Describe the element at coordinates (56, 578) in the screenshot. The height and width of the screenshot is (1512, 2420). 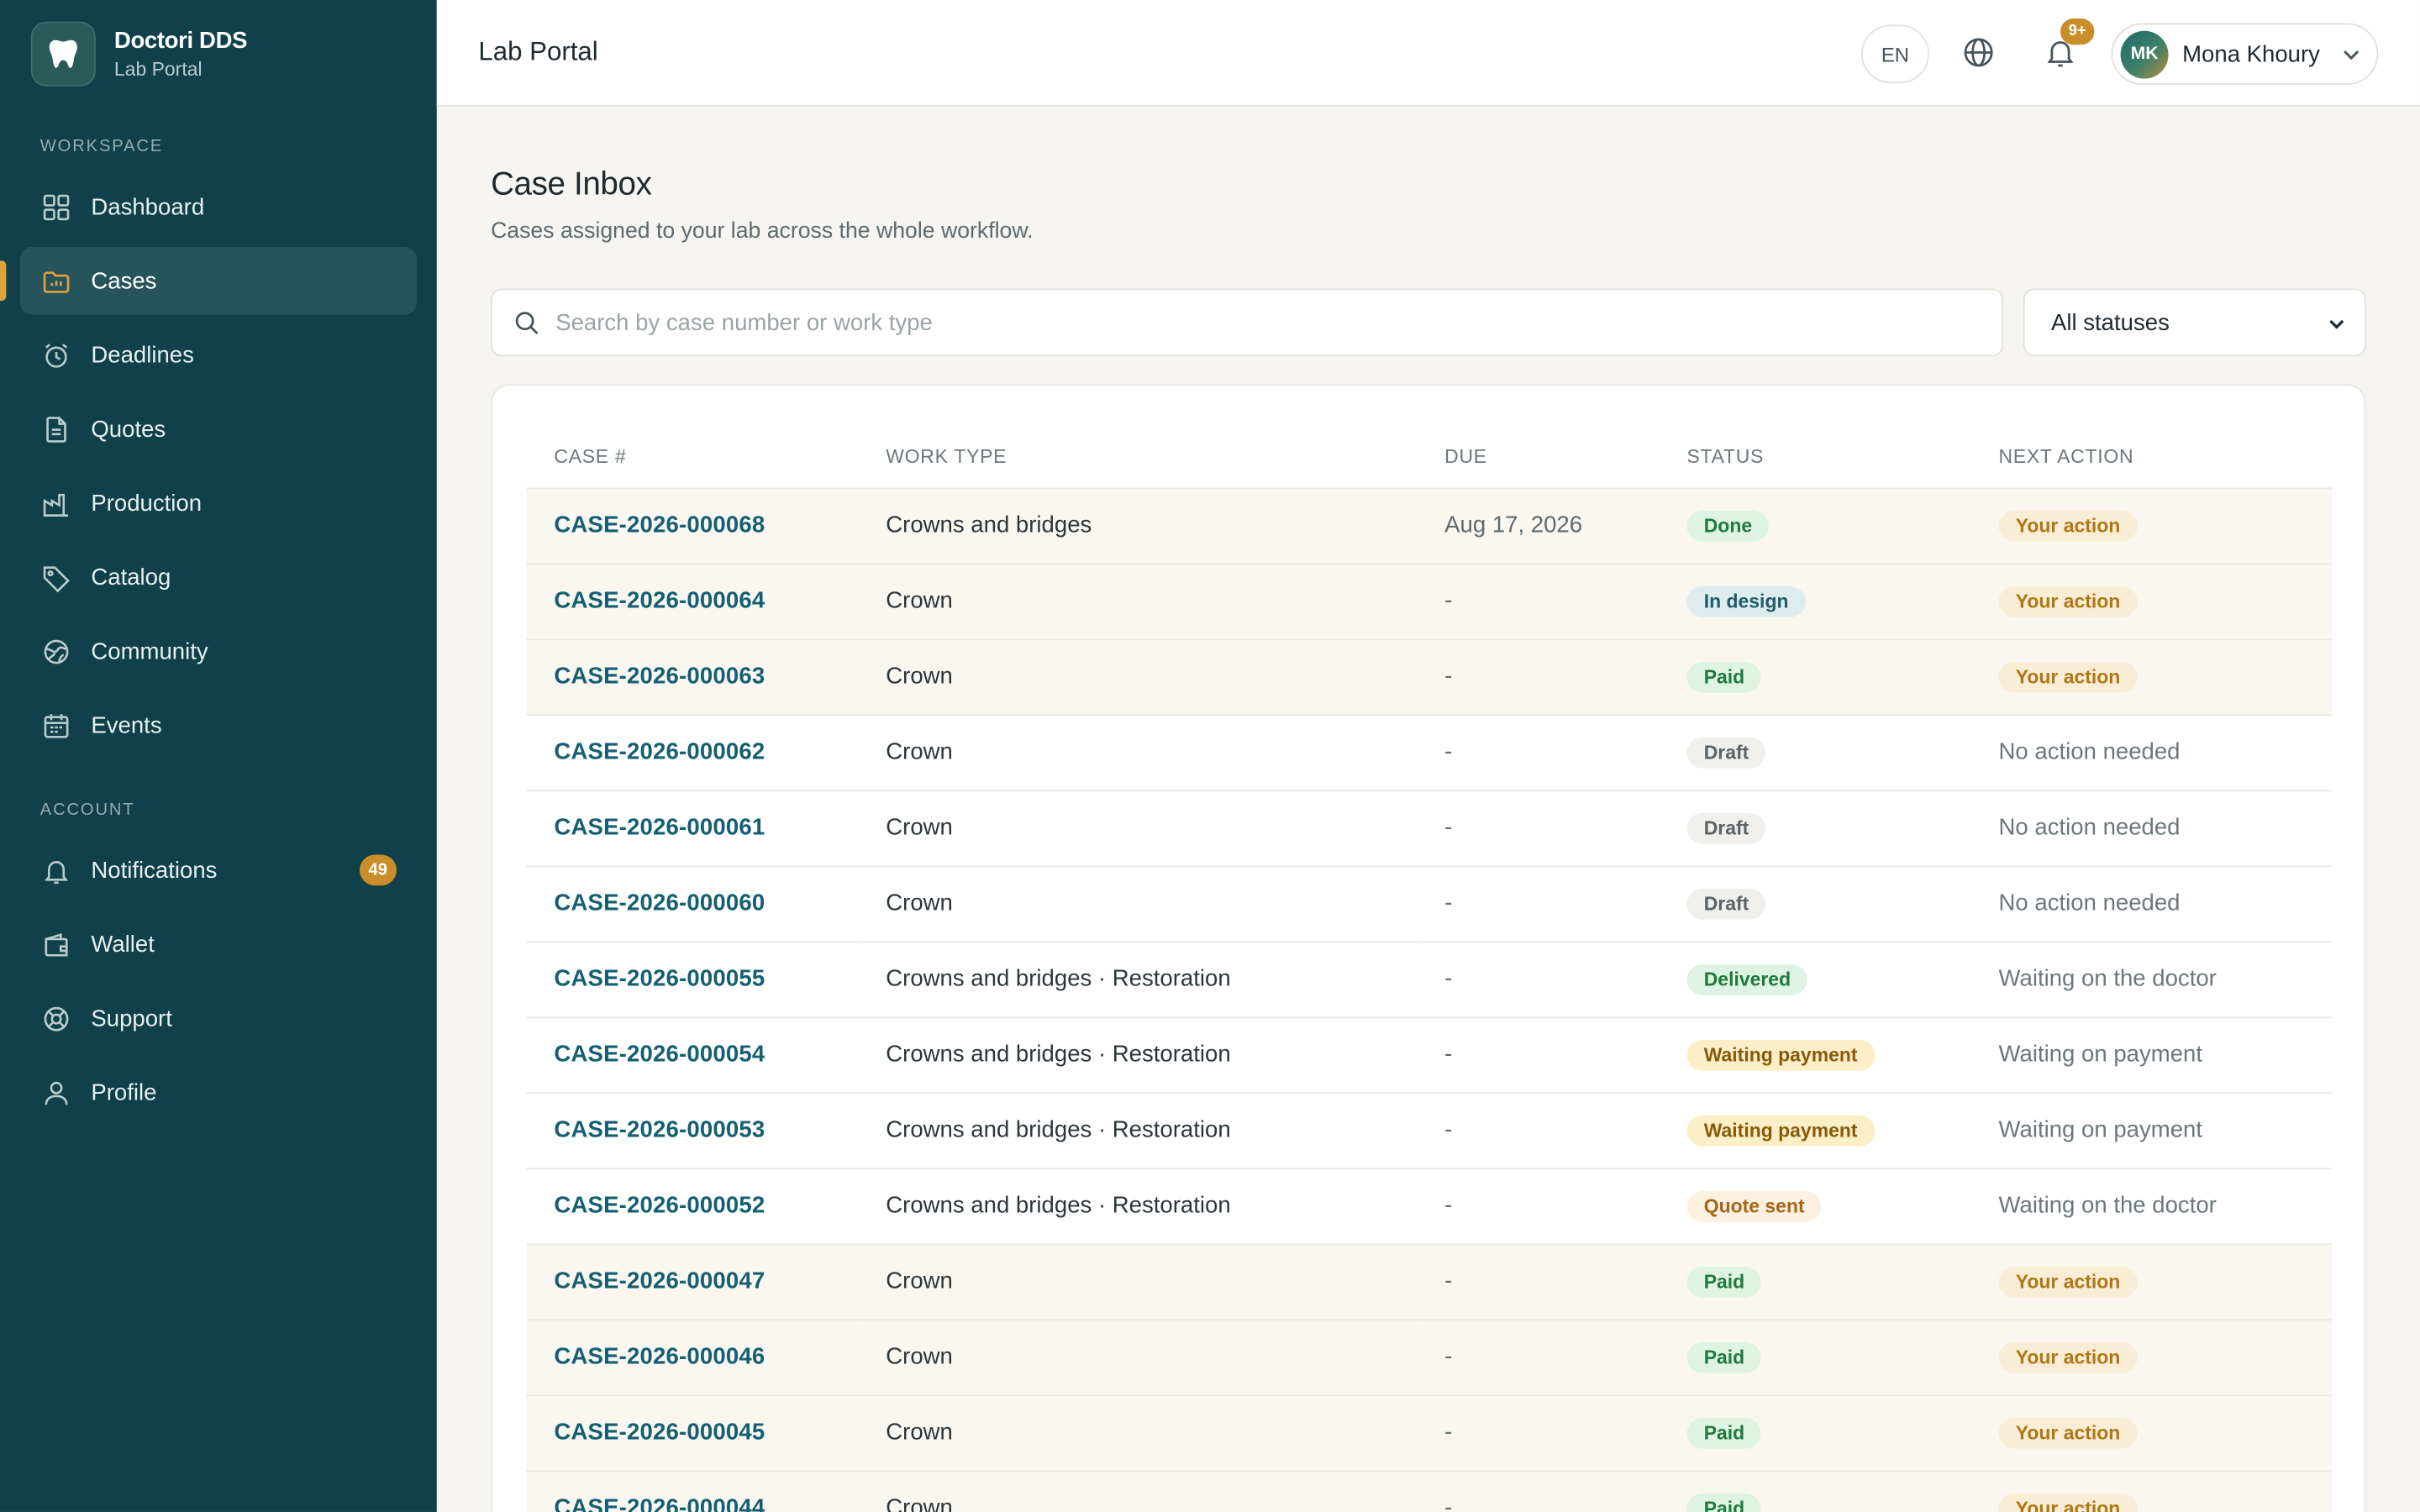
I see `tag-icon` at that location.